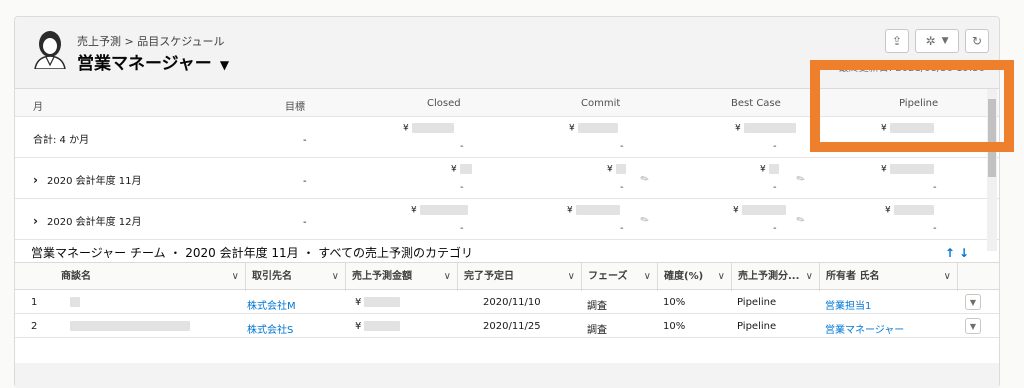  I want to click on col-close-date: 完了予定日 ∨, so click(519, 277).